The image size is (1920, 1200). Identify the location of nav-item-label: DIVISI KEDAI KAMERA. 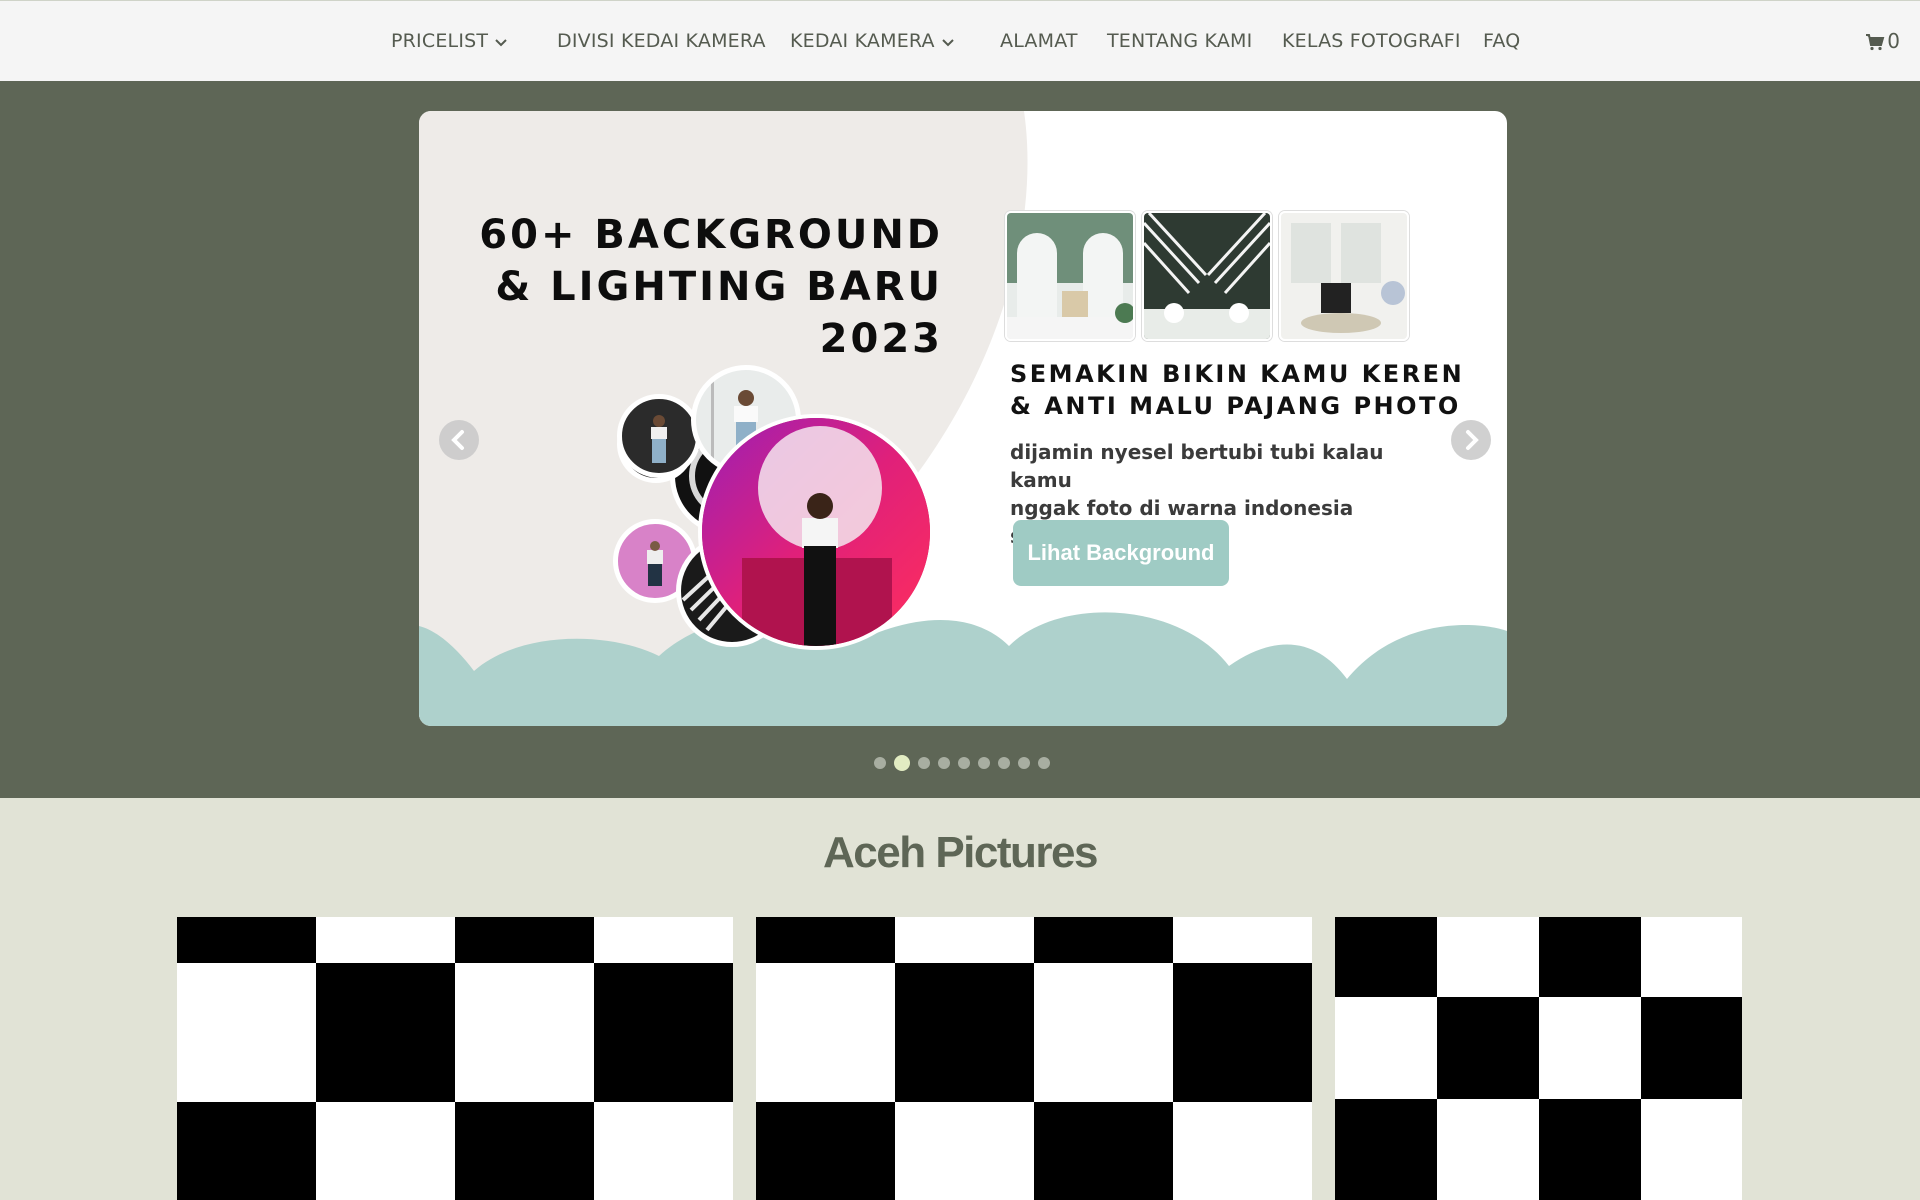
(661, 41).